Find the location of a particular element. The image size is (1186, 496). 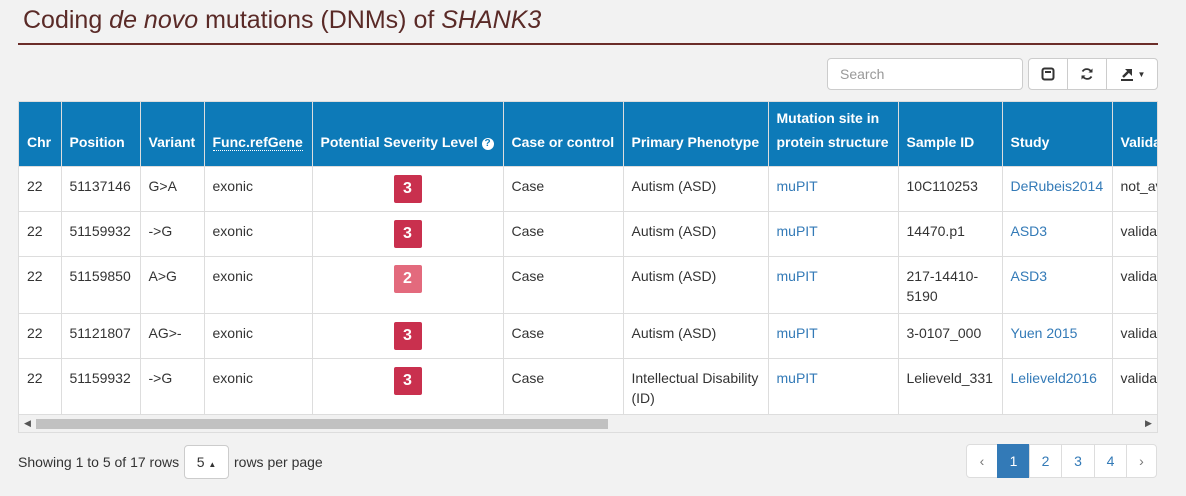

scroll-left-icon: ◀ is located at coordinates (27, 423).